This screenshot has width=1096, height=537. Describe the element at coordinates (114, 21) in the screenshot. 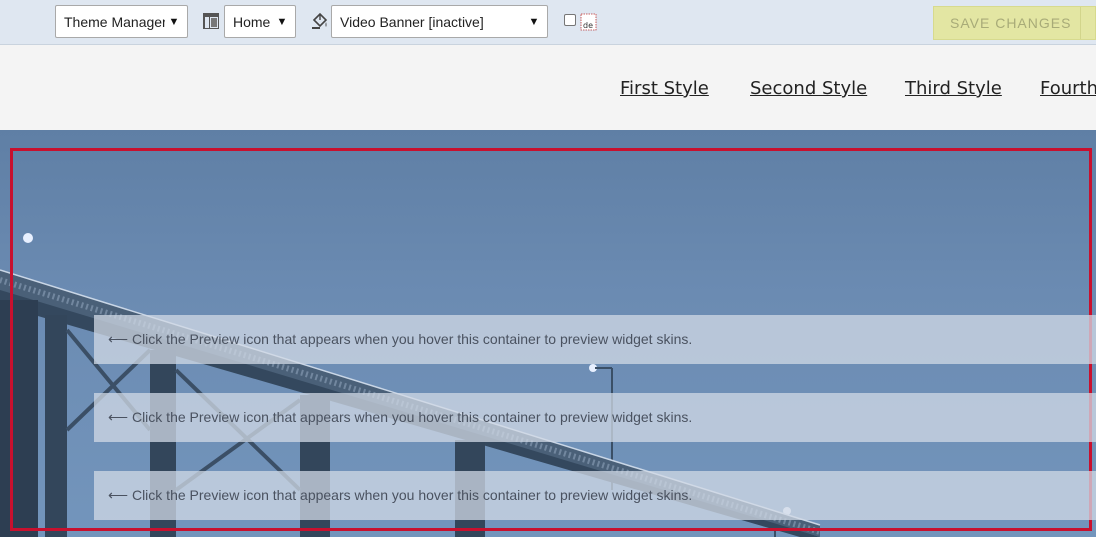

I see `theme-select-value: Theme Manager` at that location.